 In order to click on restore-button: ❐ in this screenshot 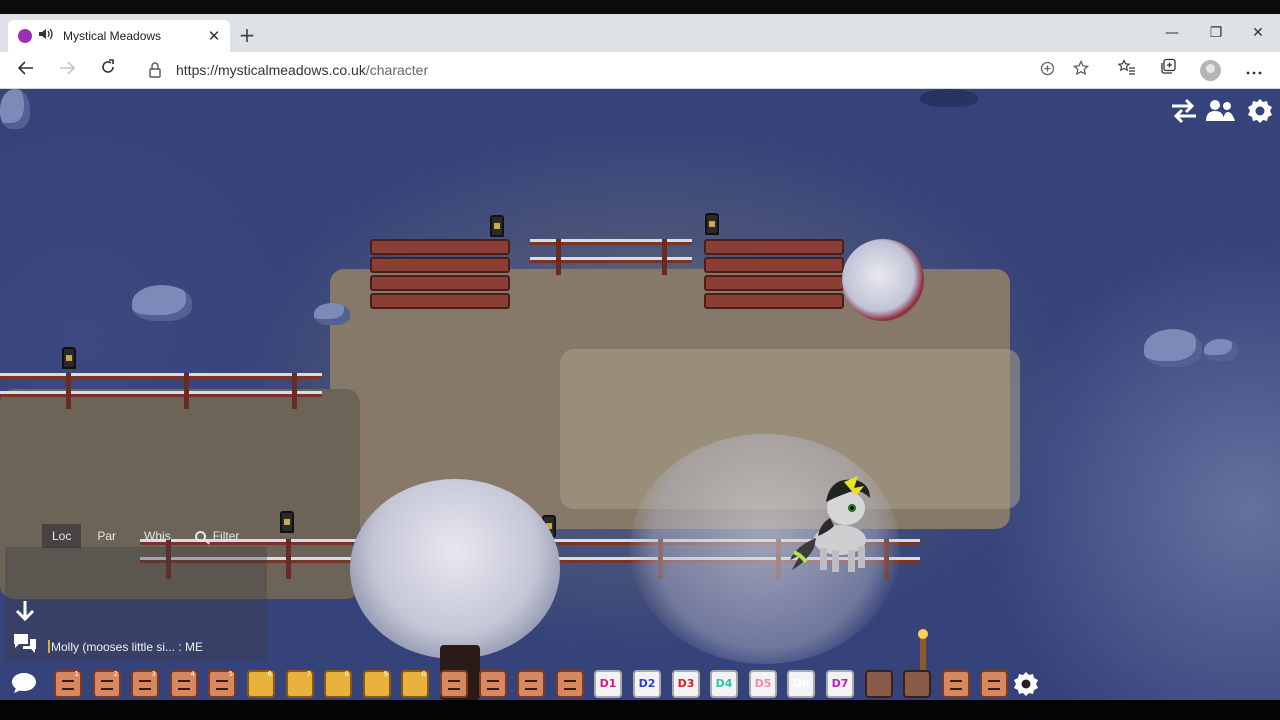, I will do `click(1216, 33)`.